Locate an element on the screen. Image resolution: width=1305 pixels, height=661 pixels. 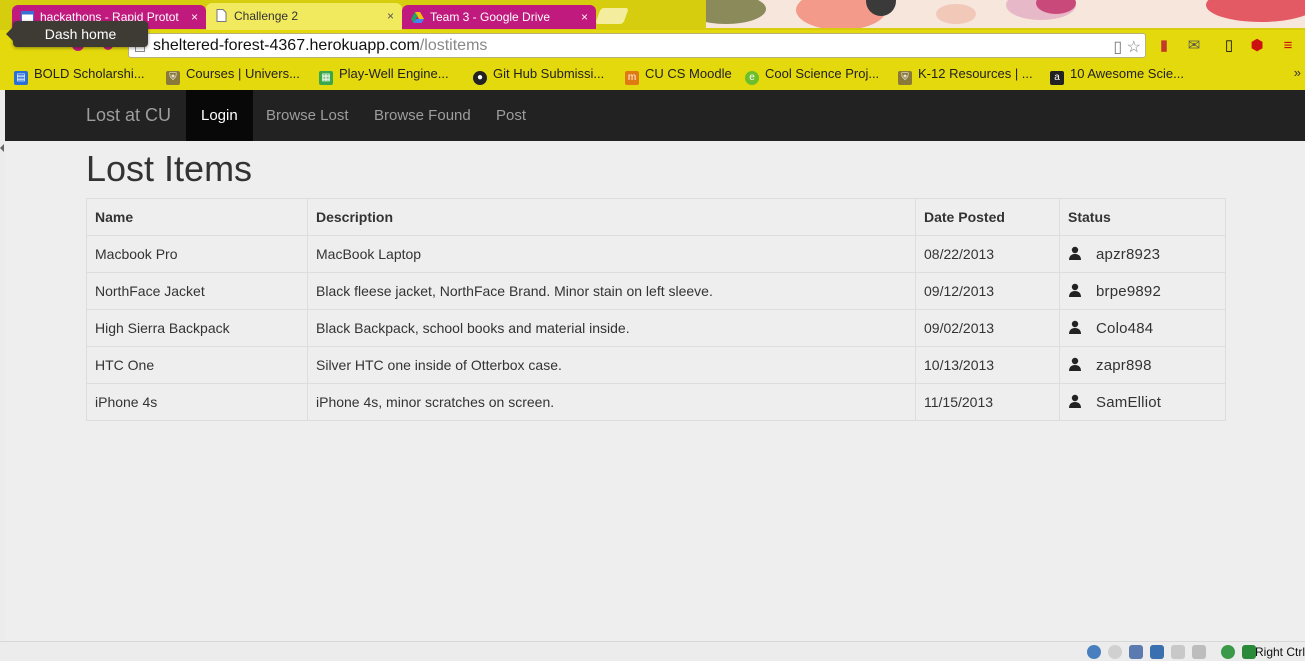
google-drive-icon is located at coordinates (417, 17).